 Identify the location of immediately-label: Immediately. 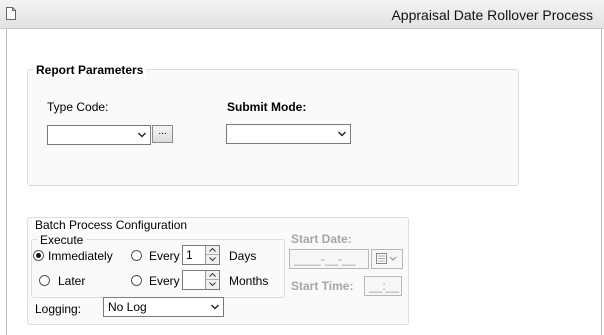
(80, 256).